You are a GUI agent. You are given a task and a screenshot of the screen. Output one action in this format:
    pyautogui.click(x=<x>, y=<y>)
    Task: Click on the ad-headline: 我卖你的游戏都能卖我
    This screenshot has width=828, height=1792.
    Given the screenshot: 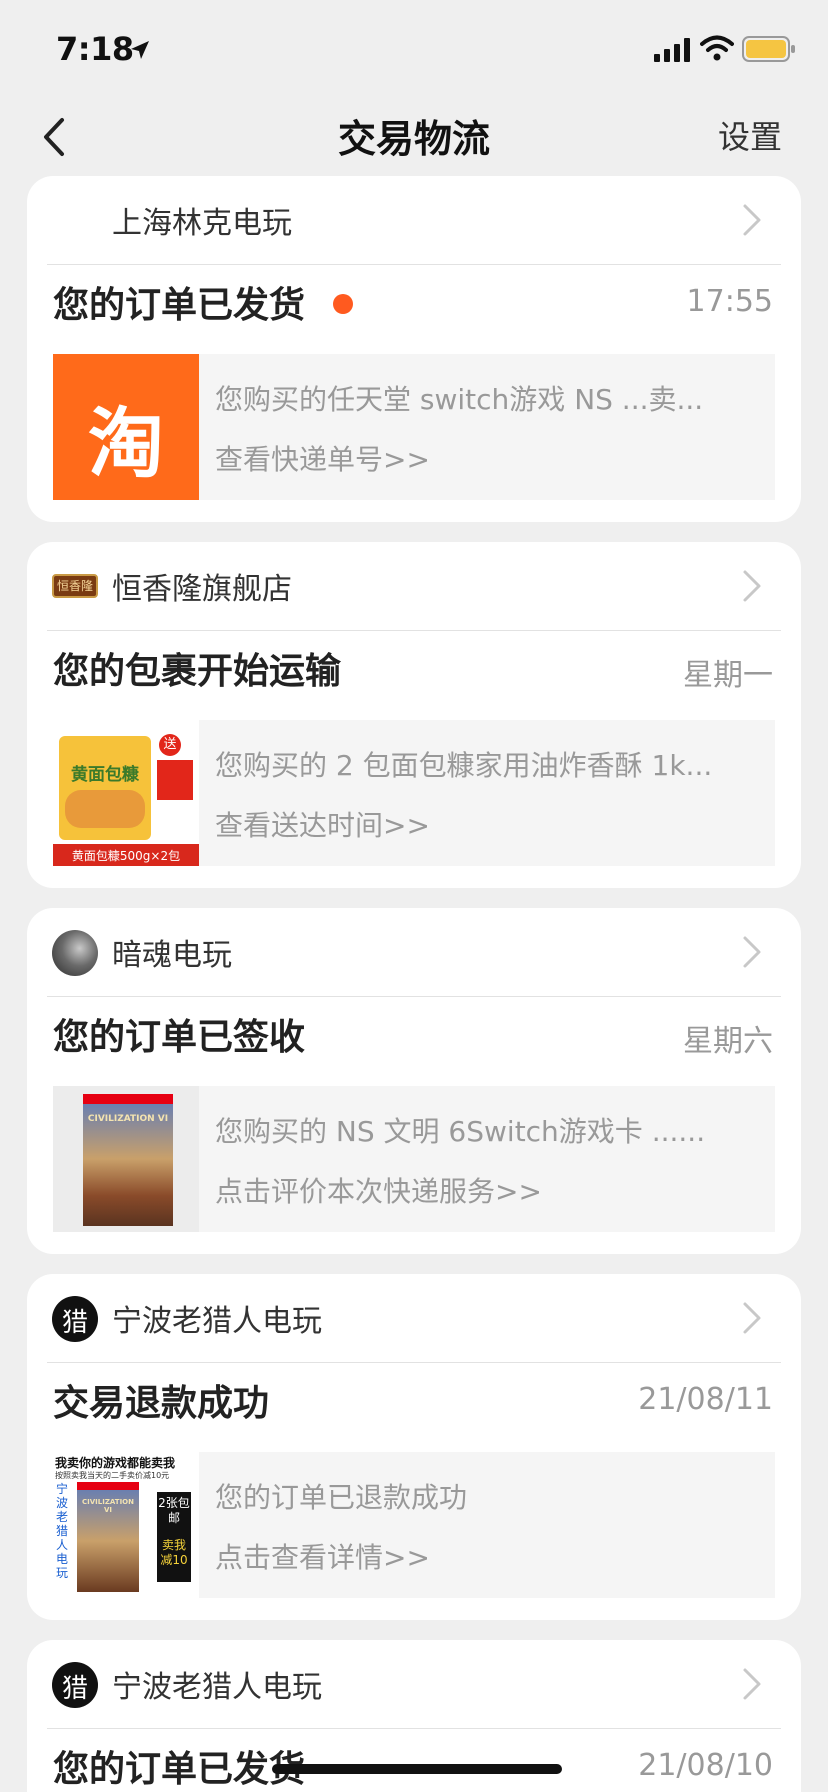 What is the action you would take?
    pyautogui.click(x=115, y=1463)
    